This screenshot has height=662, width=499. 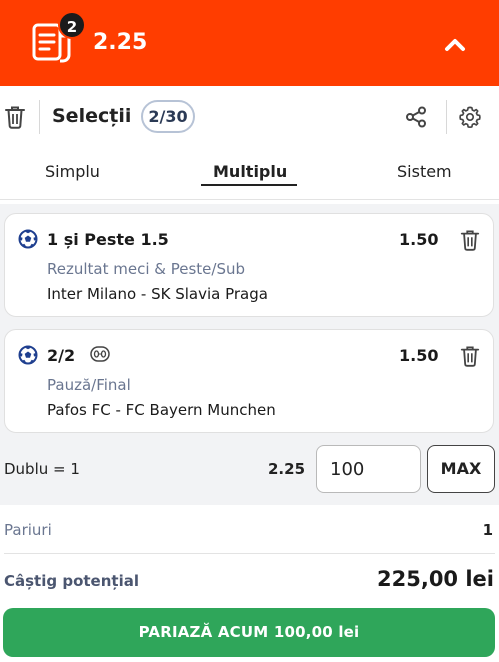 I want to click on selections-count-badge: 2, so click(x=72, y=25).